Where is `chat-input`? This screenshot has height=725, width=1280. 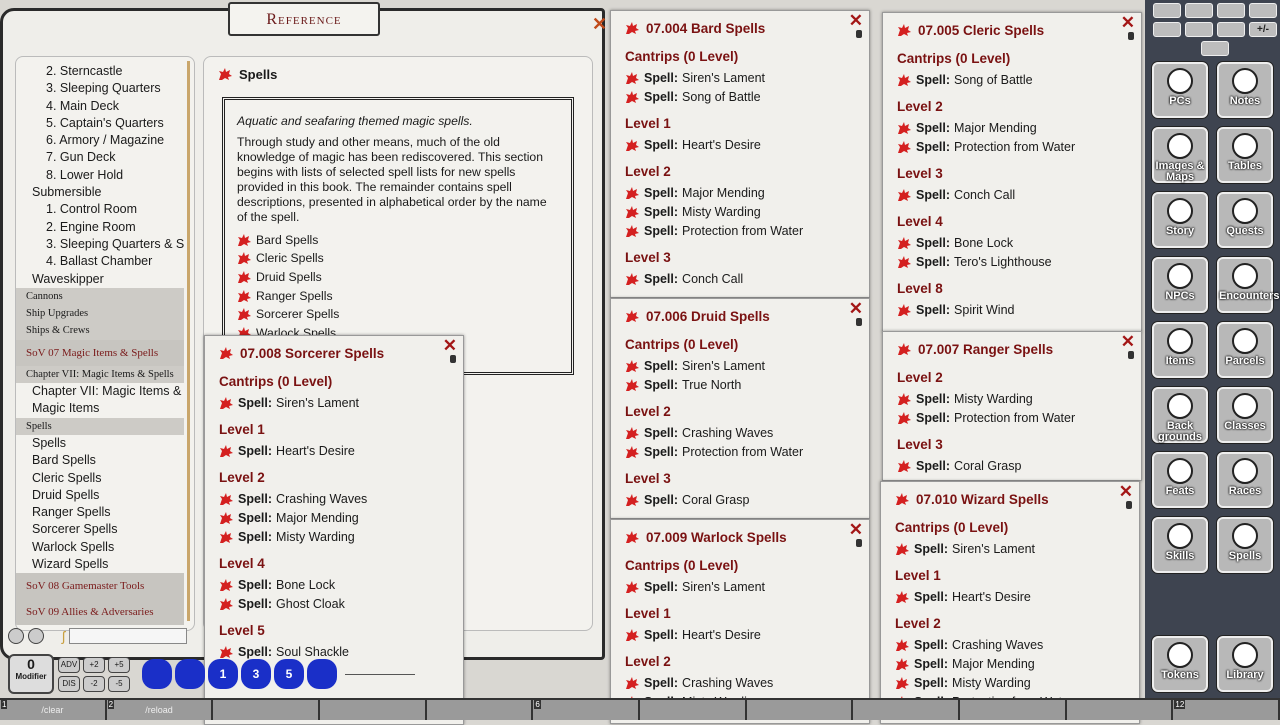 chat-input is located at coordinates (128, 636).